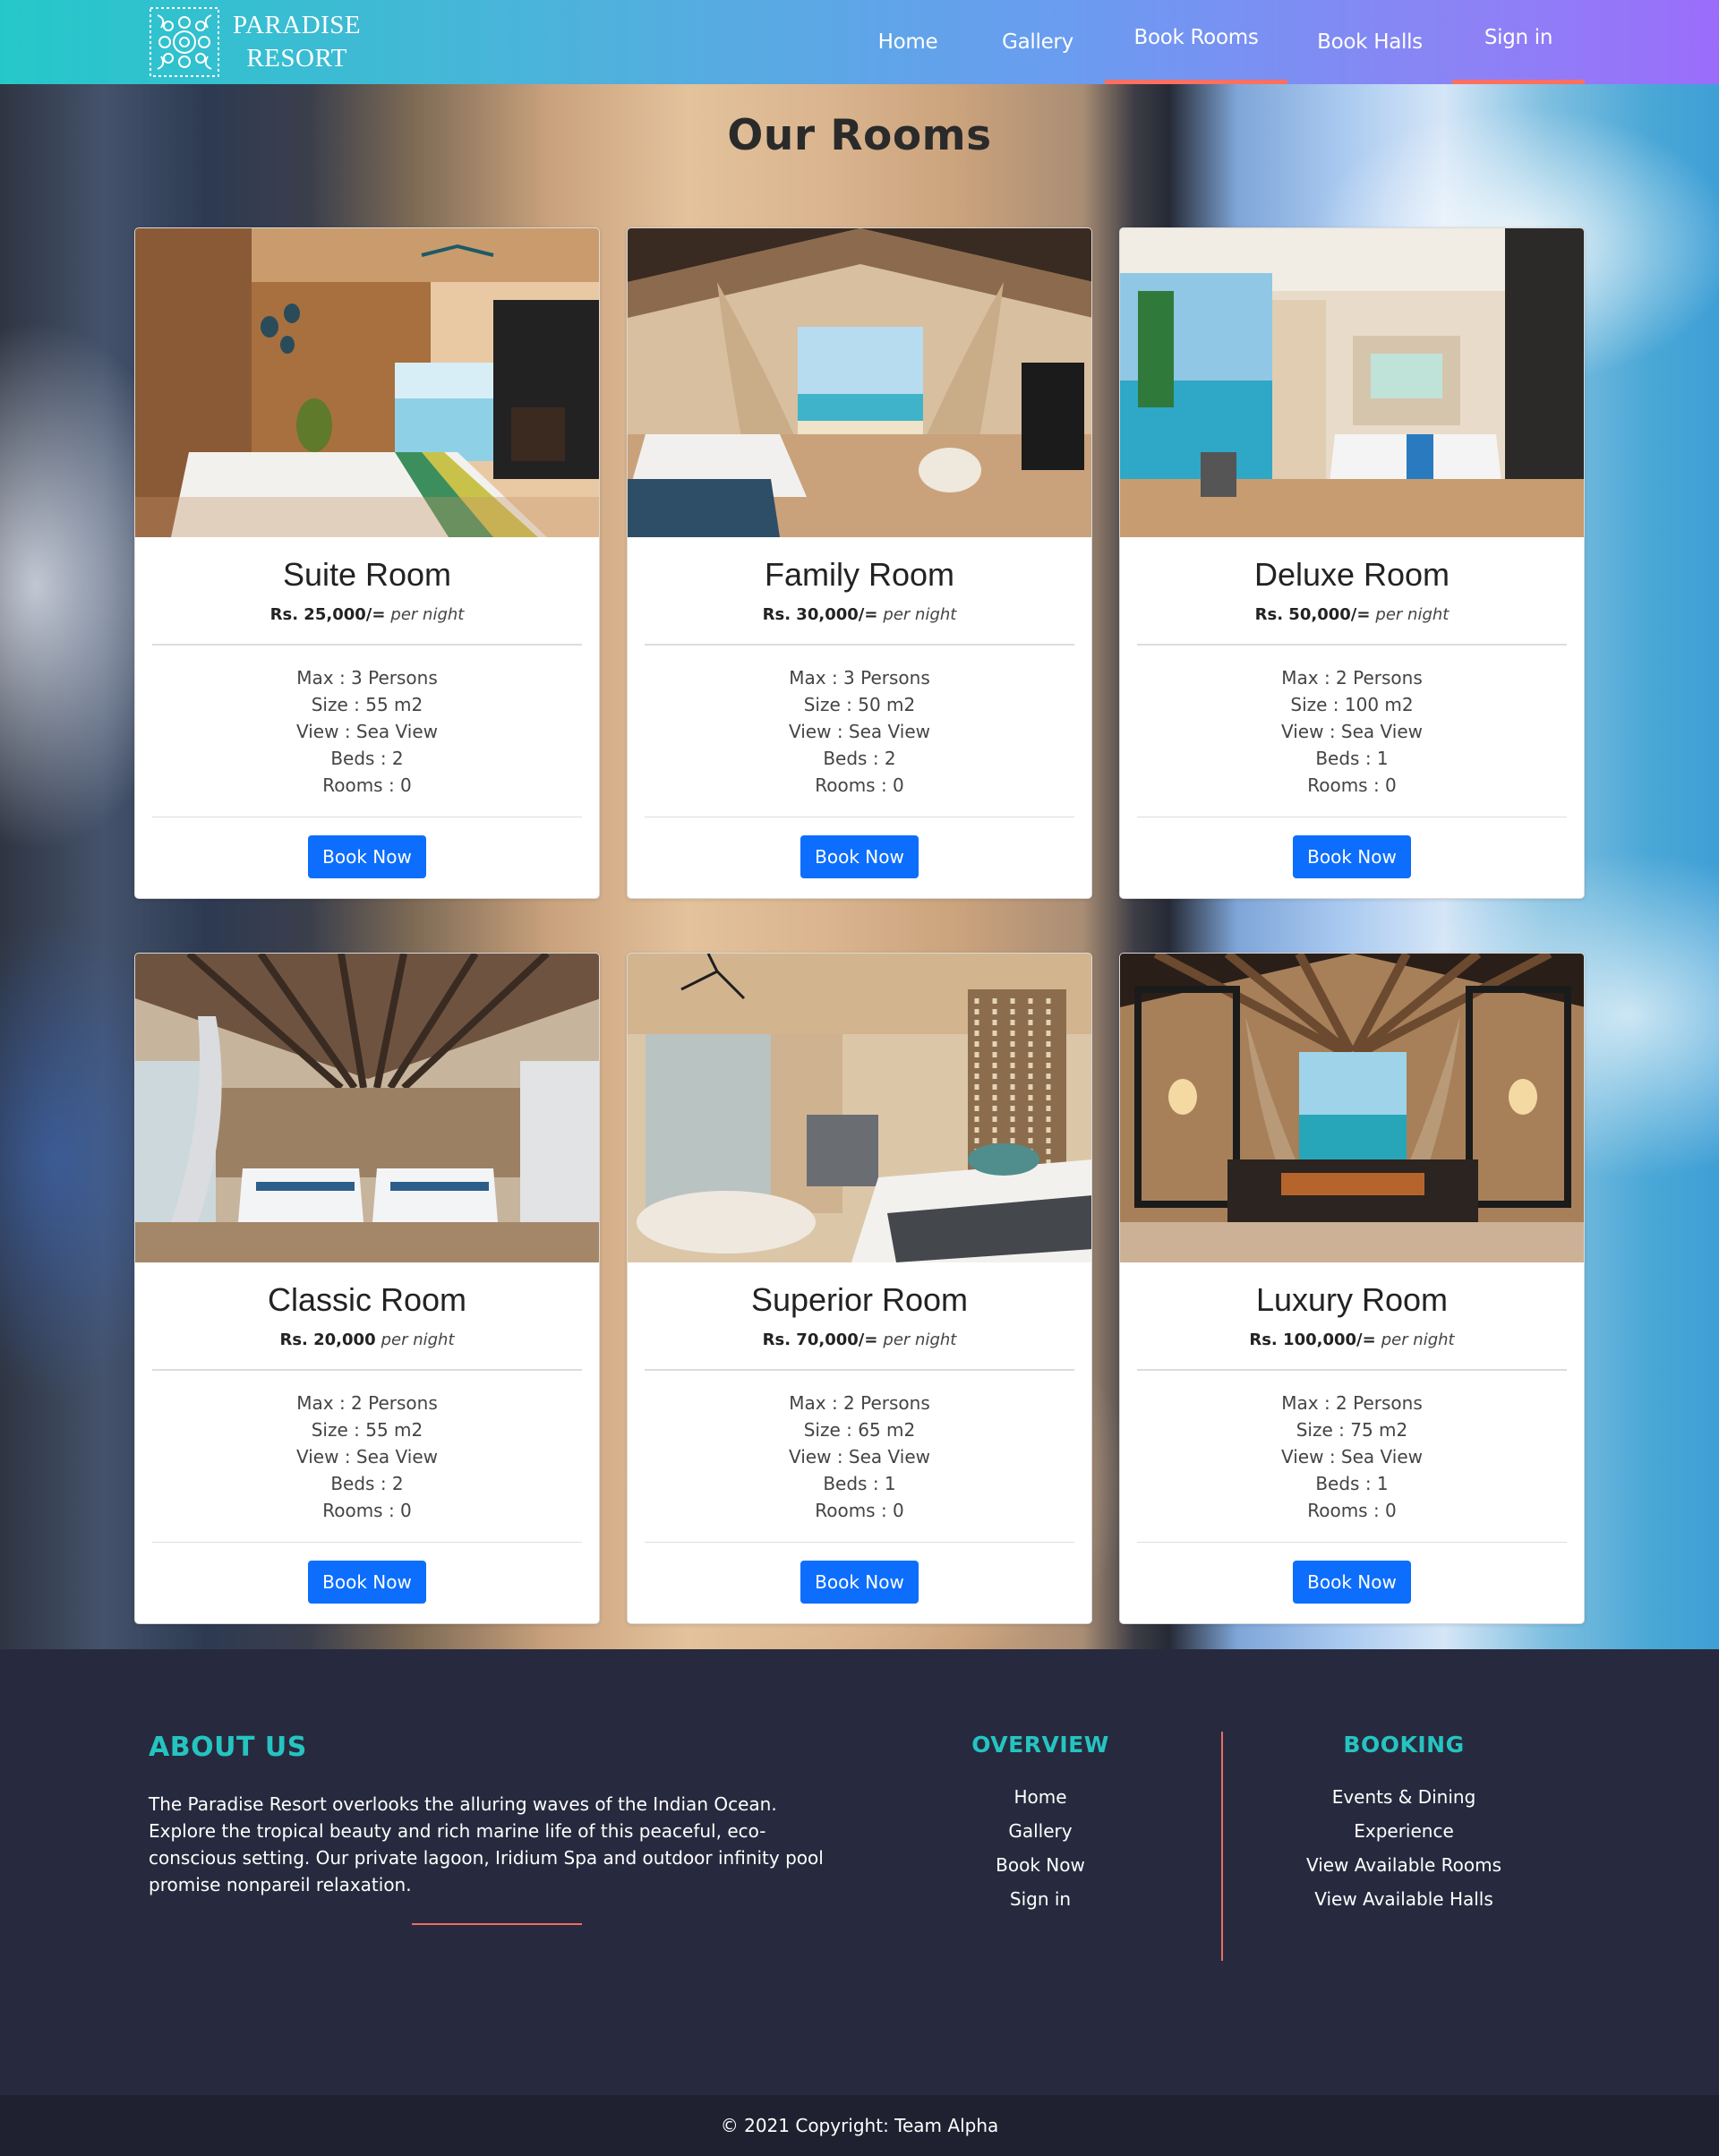 The image size is (1719, 2156). What do you see at coordinates (1040, 1797) in the screenshot?
I see `footer-link-home: Home` at bounding box center [1040, 1797].